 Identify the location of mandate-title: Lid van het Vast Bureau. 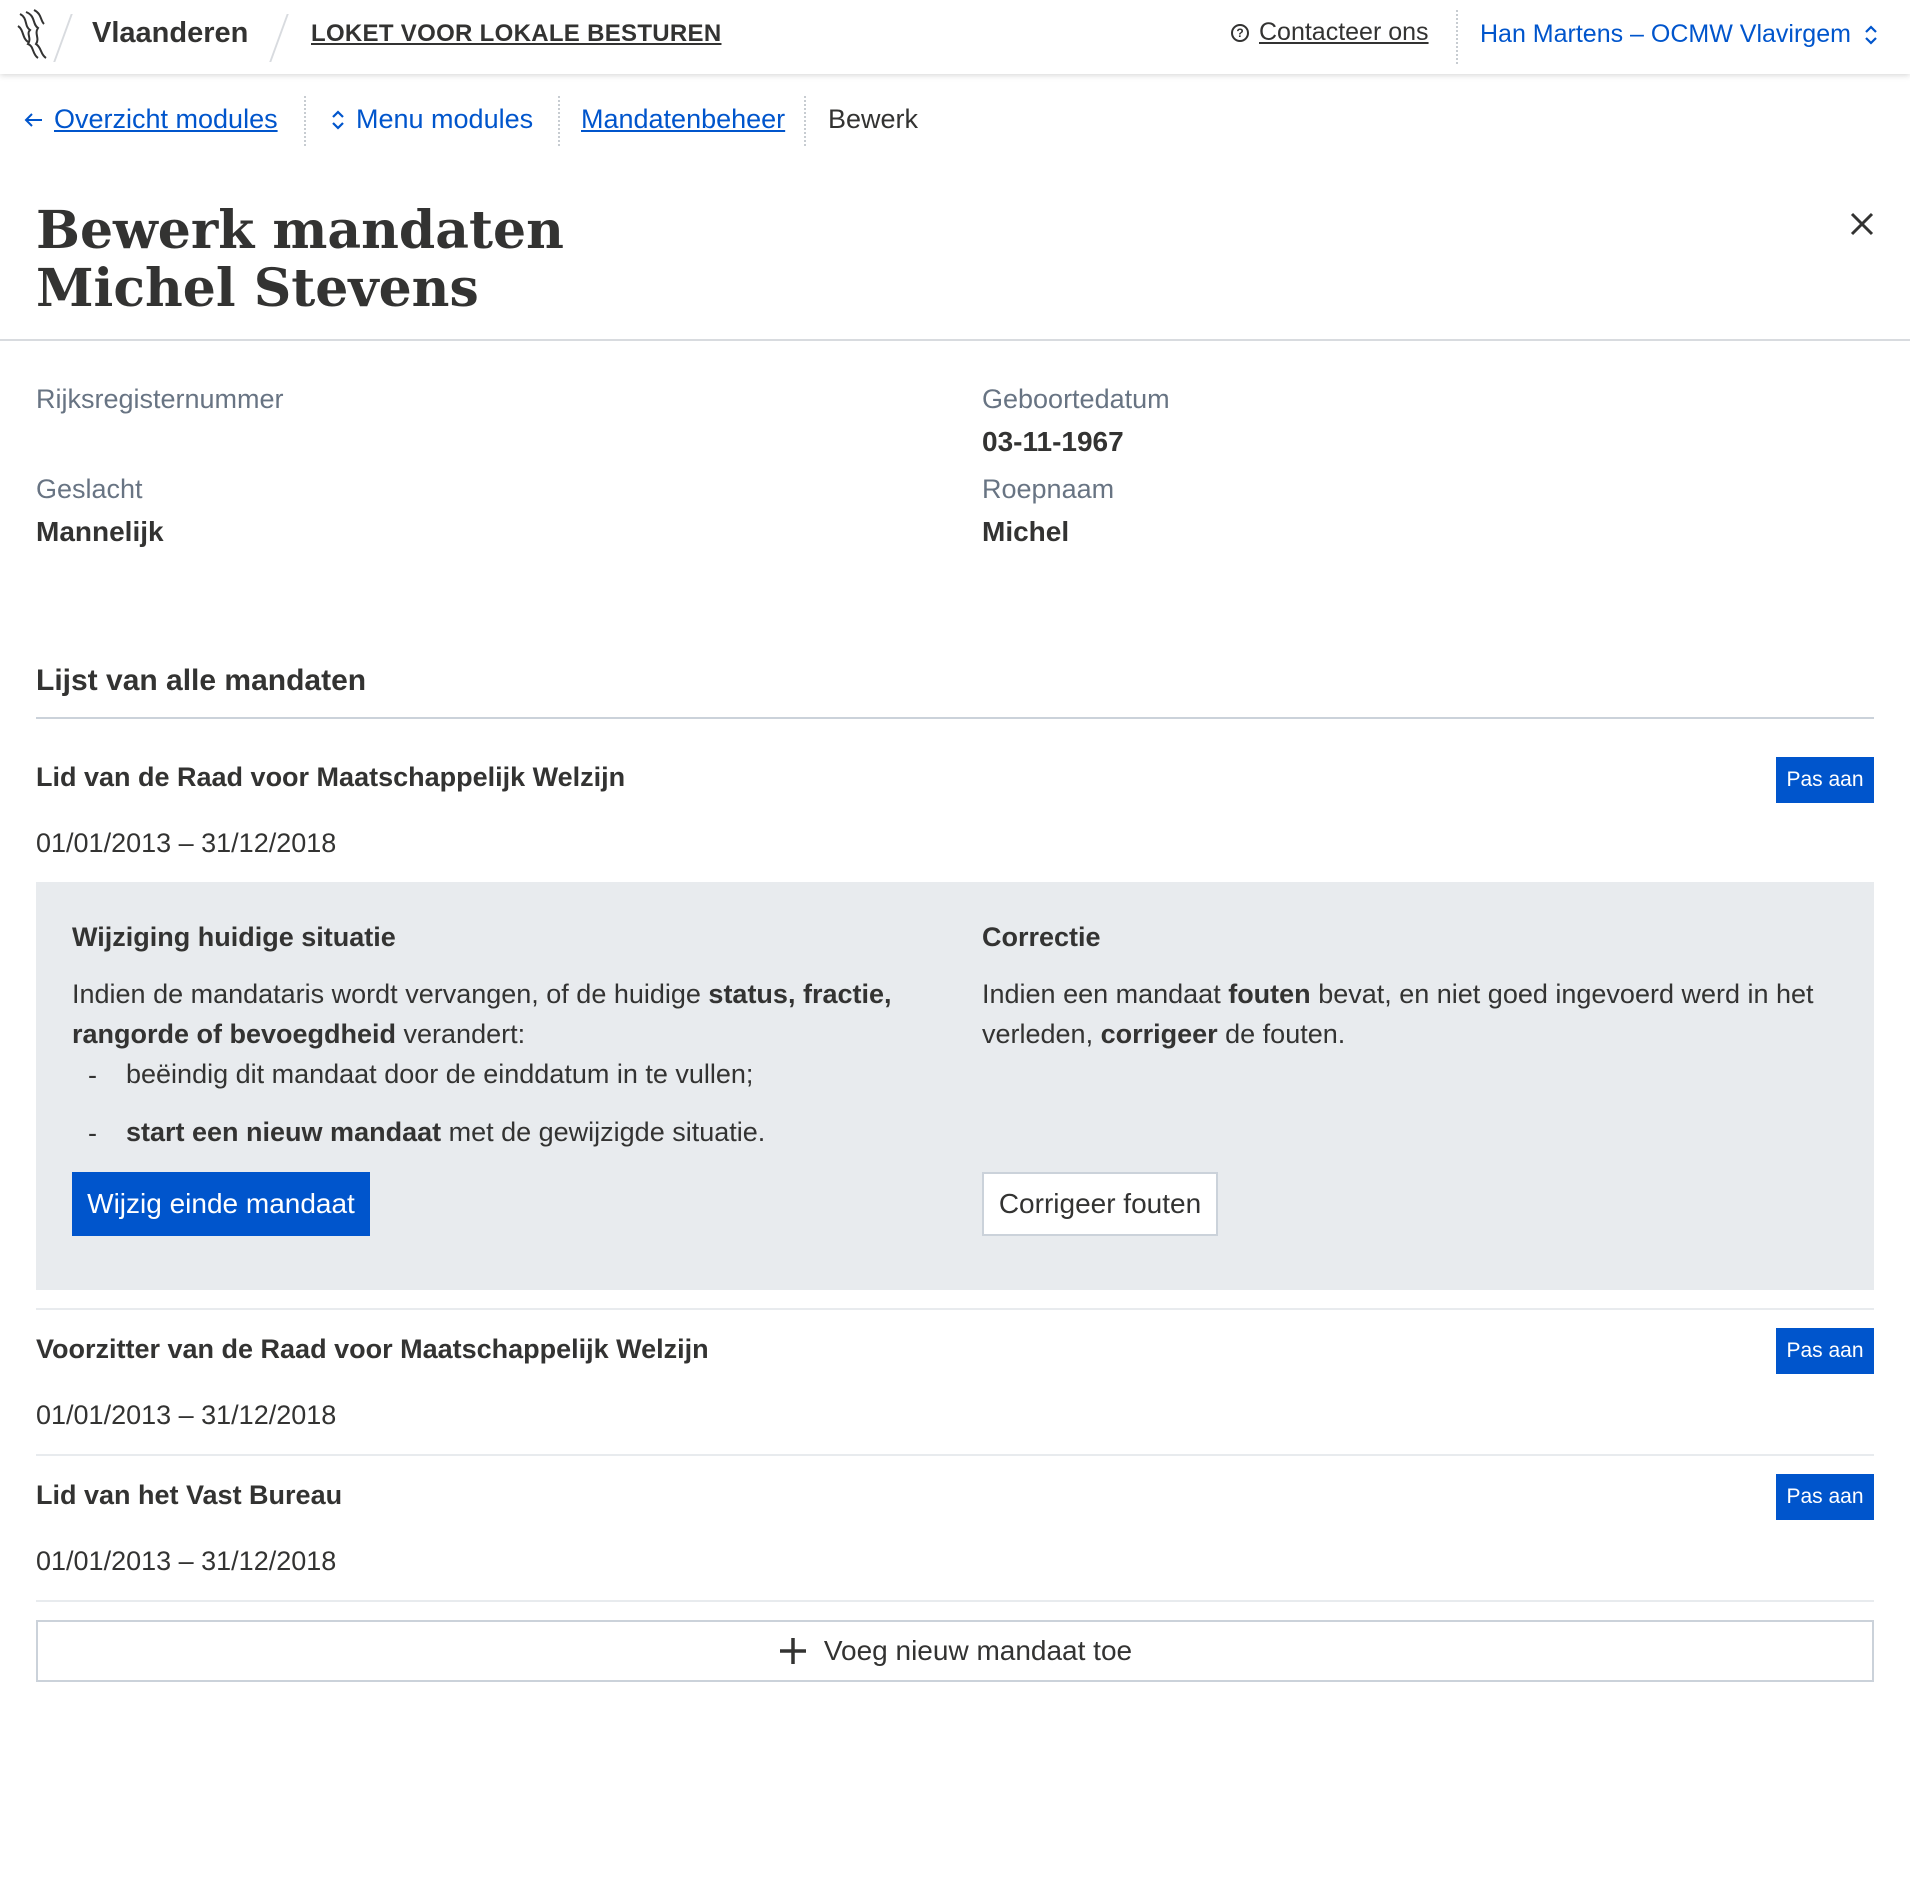
(189, 1495).